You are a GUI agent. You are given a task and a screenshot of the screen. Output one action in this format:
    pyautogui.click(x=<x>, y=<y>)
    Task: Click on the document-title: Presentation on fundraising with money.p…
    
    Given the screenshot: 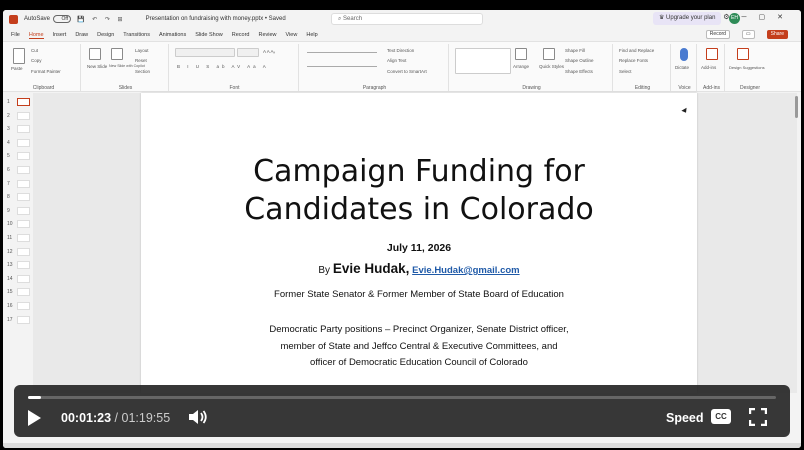 What is the action you would take?
    pyautogui.click(x=216, y=19)
    